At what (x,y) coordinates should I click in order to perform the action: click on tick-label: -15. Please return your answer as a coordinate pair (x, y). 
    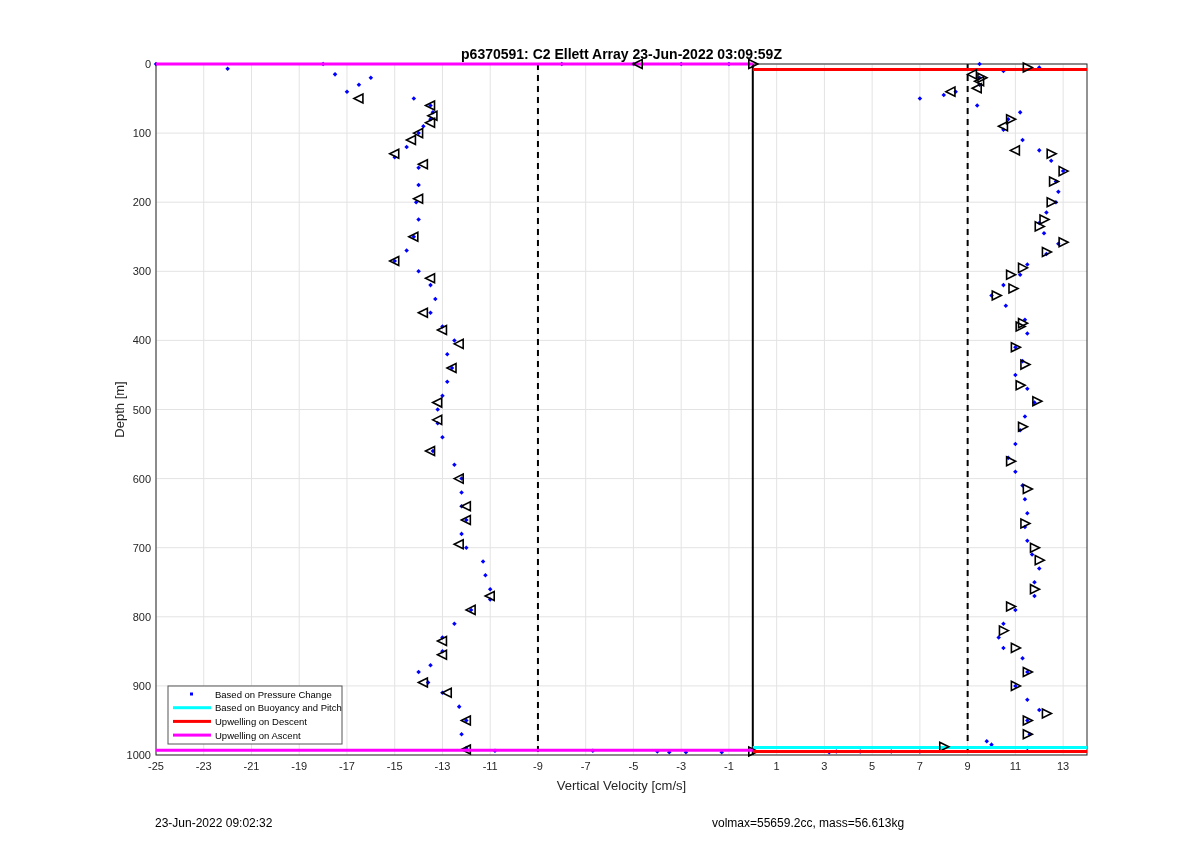
    Looking at the image, I should click on (394, 766).